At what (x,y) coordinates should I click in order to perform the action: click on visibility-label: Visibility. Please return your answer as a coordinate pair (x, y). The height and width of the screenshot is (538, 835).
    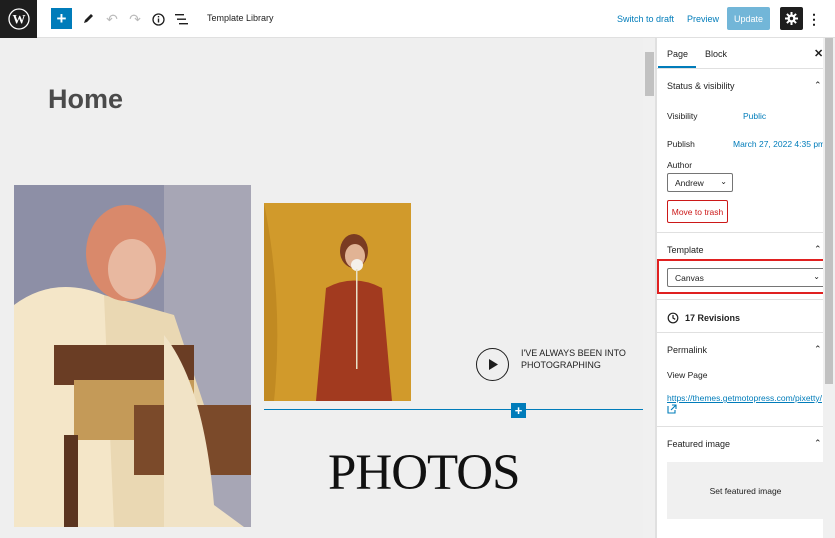
    Looking at the image, I should click on (682, 116).